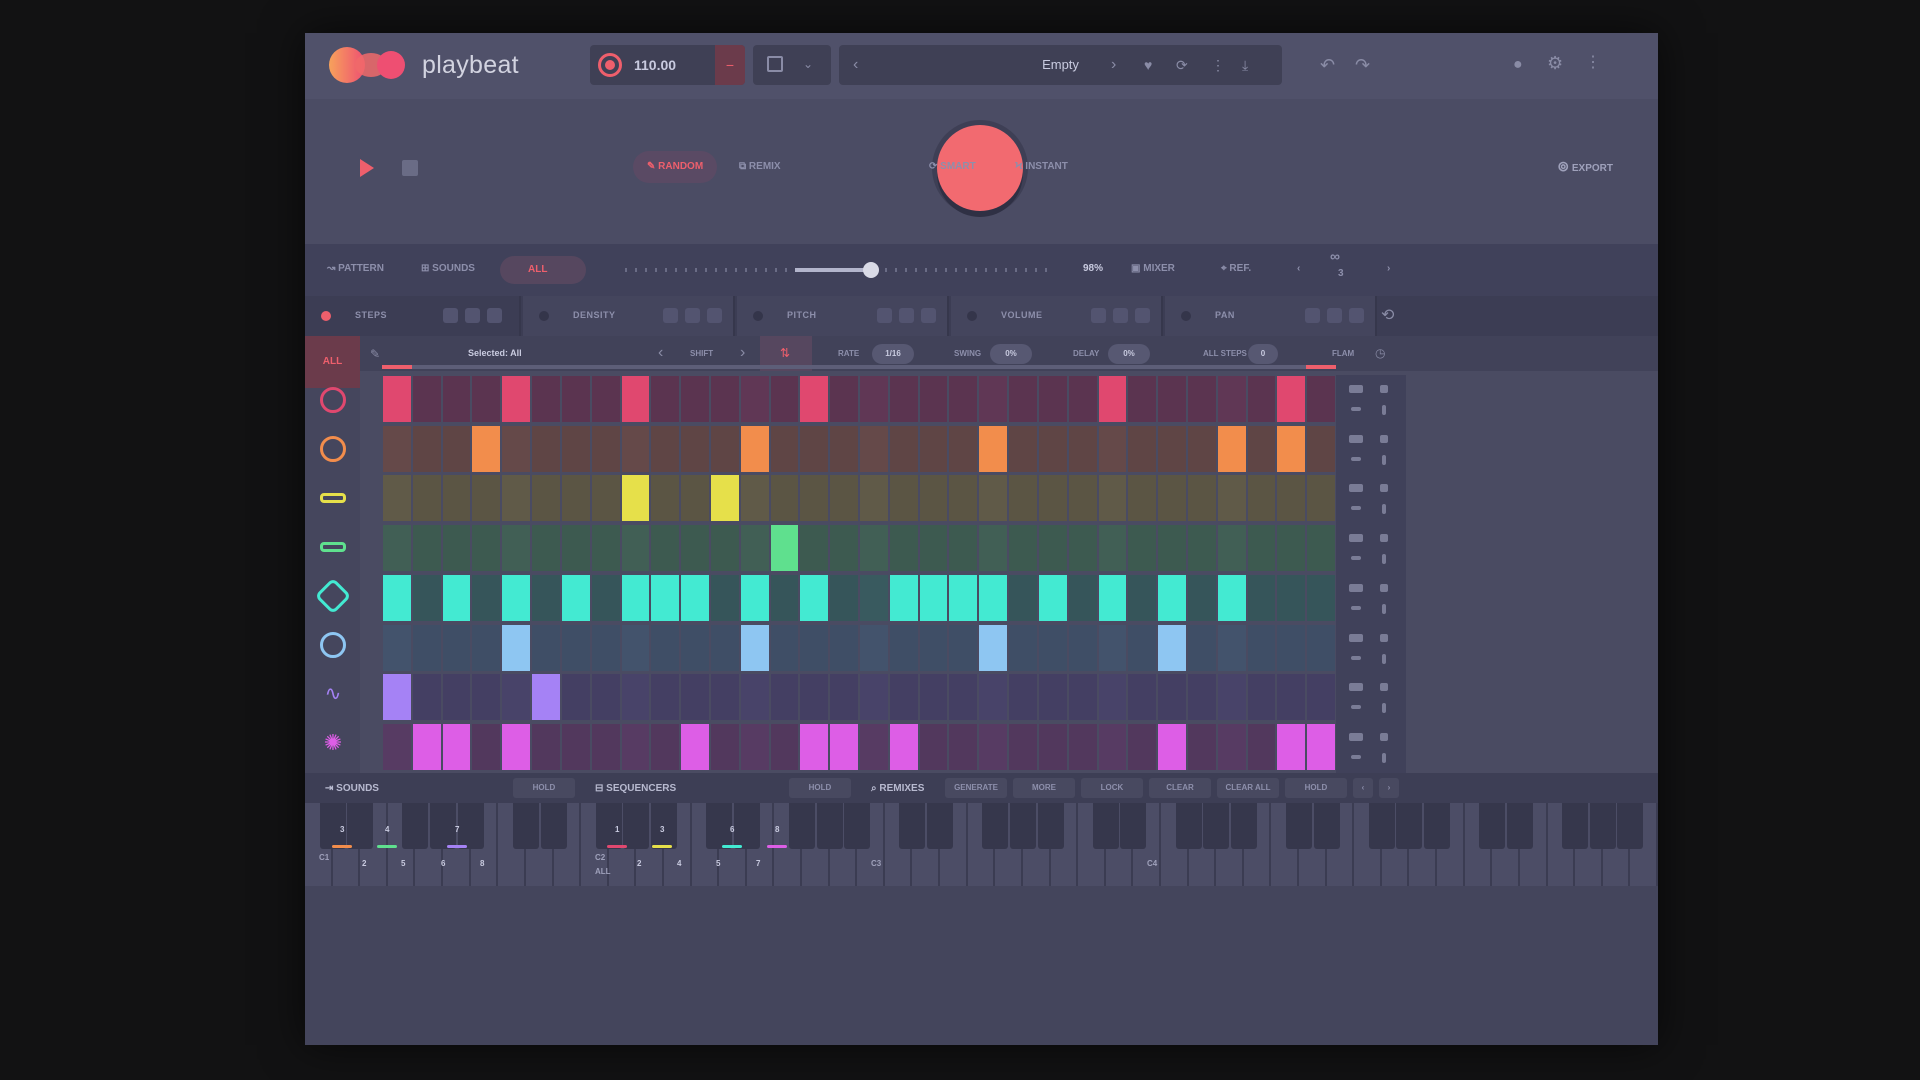 This screenshot has width=1920, height=1080. Describe the element at coordinates (843, 316) in the screenshot. I see `tab-pitch: PITCH` at that location.